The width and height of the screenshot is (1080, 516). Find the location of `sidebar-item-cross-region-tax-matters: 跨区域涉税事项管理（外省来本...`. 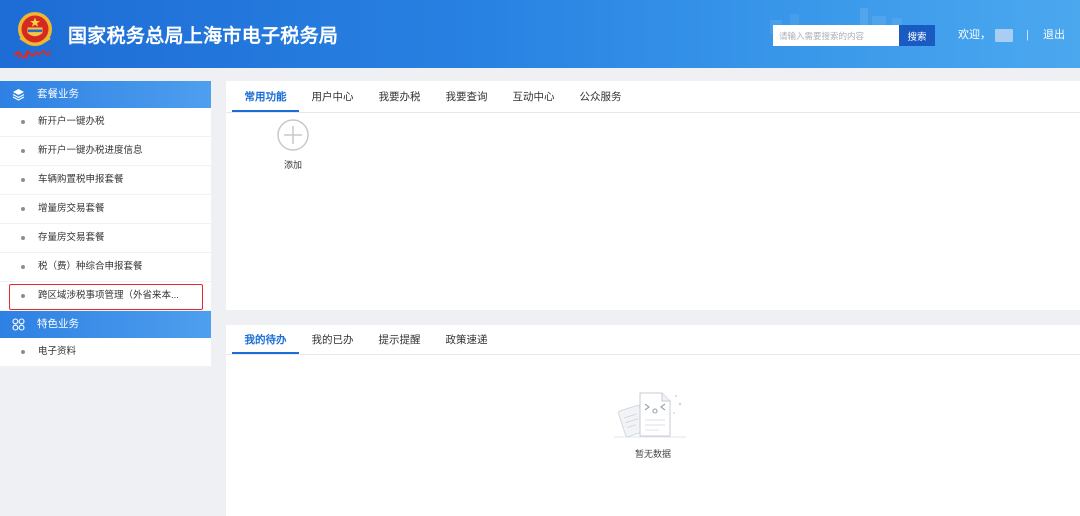

sidebar-item-cross-region-tax-matters: 跨区域涉税事项管理（外省来本... is located at coordinates (105, 296).